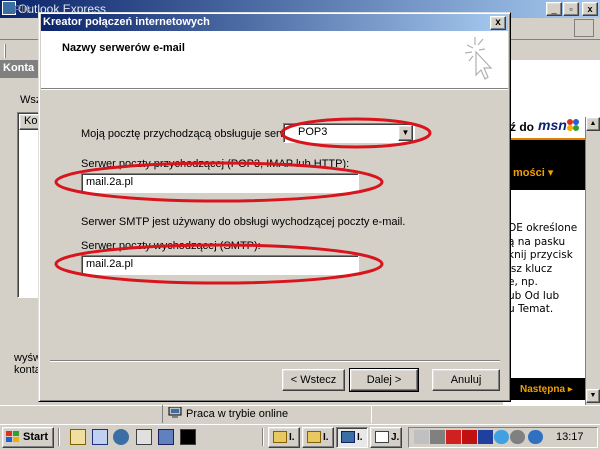  What do you see at coordinates (534, 295) in the screenshot?
I see `tip-line: ub Od lub` at bounding box center [534, 295].